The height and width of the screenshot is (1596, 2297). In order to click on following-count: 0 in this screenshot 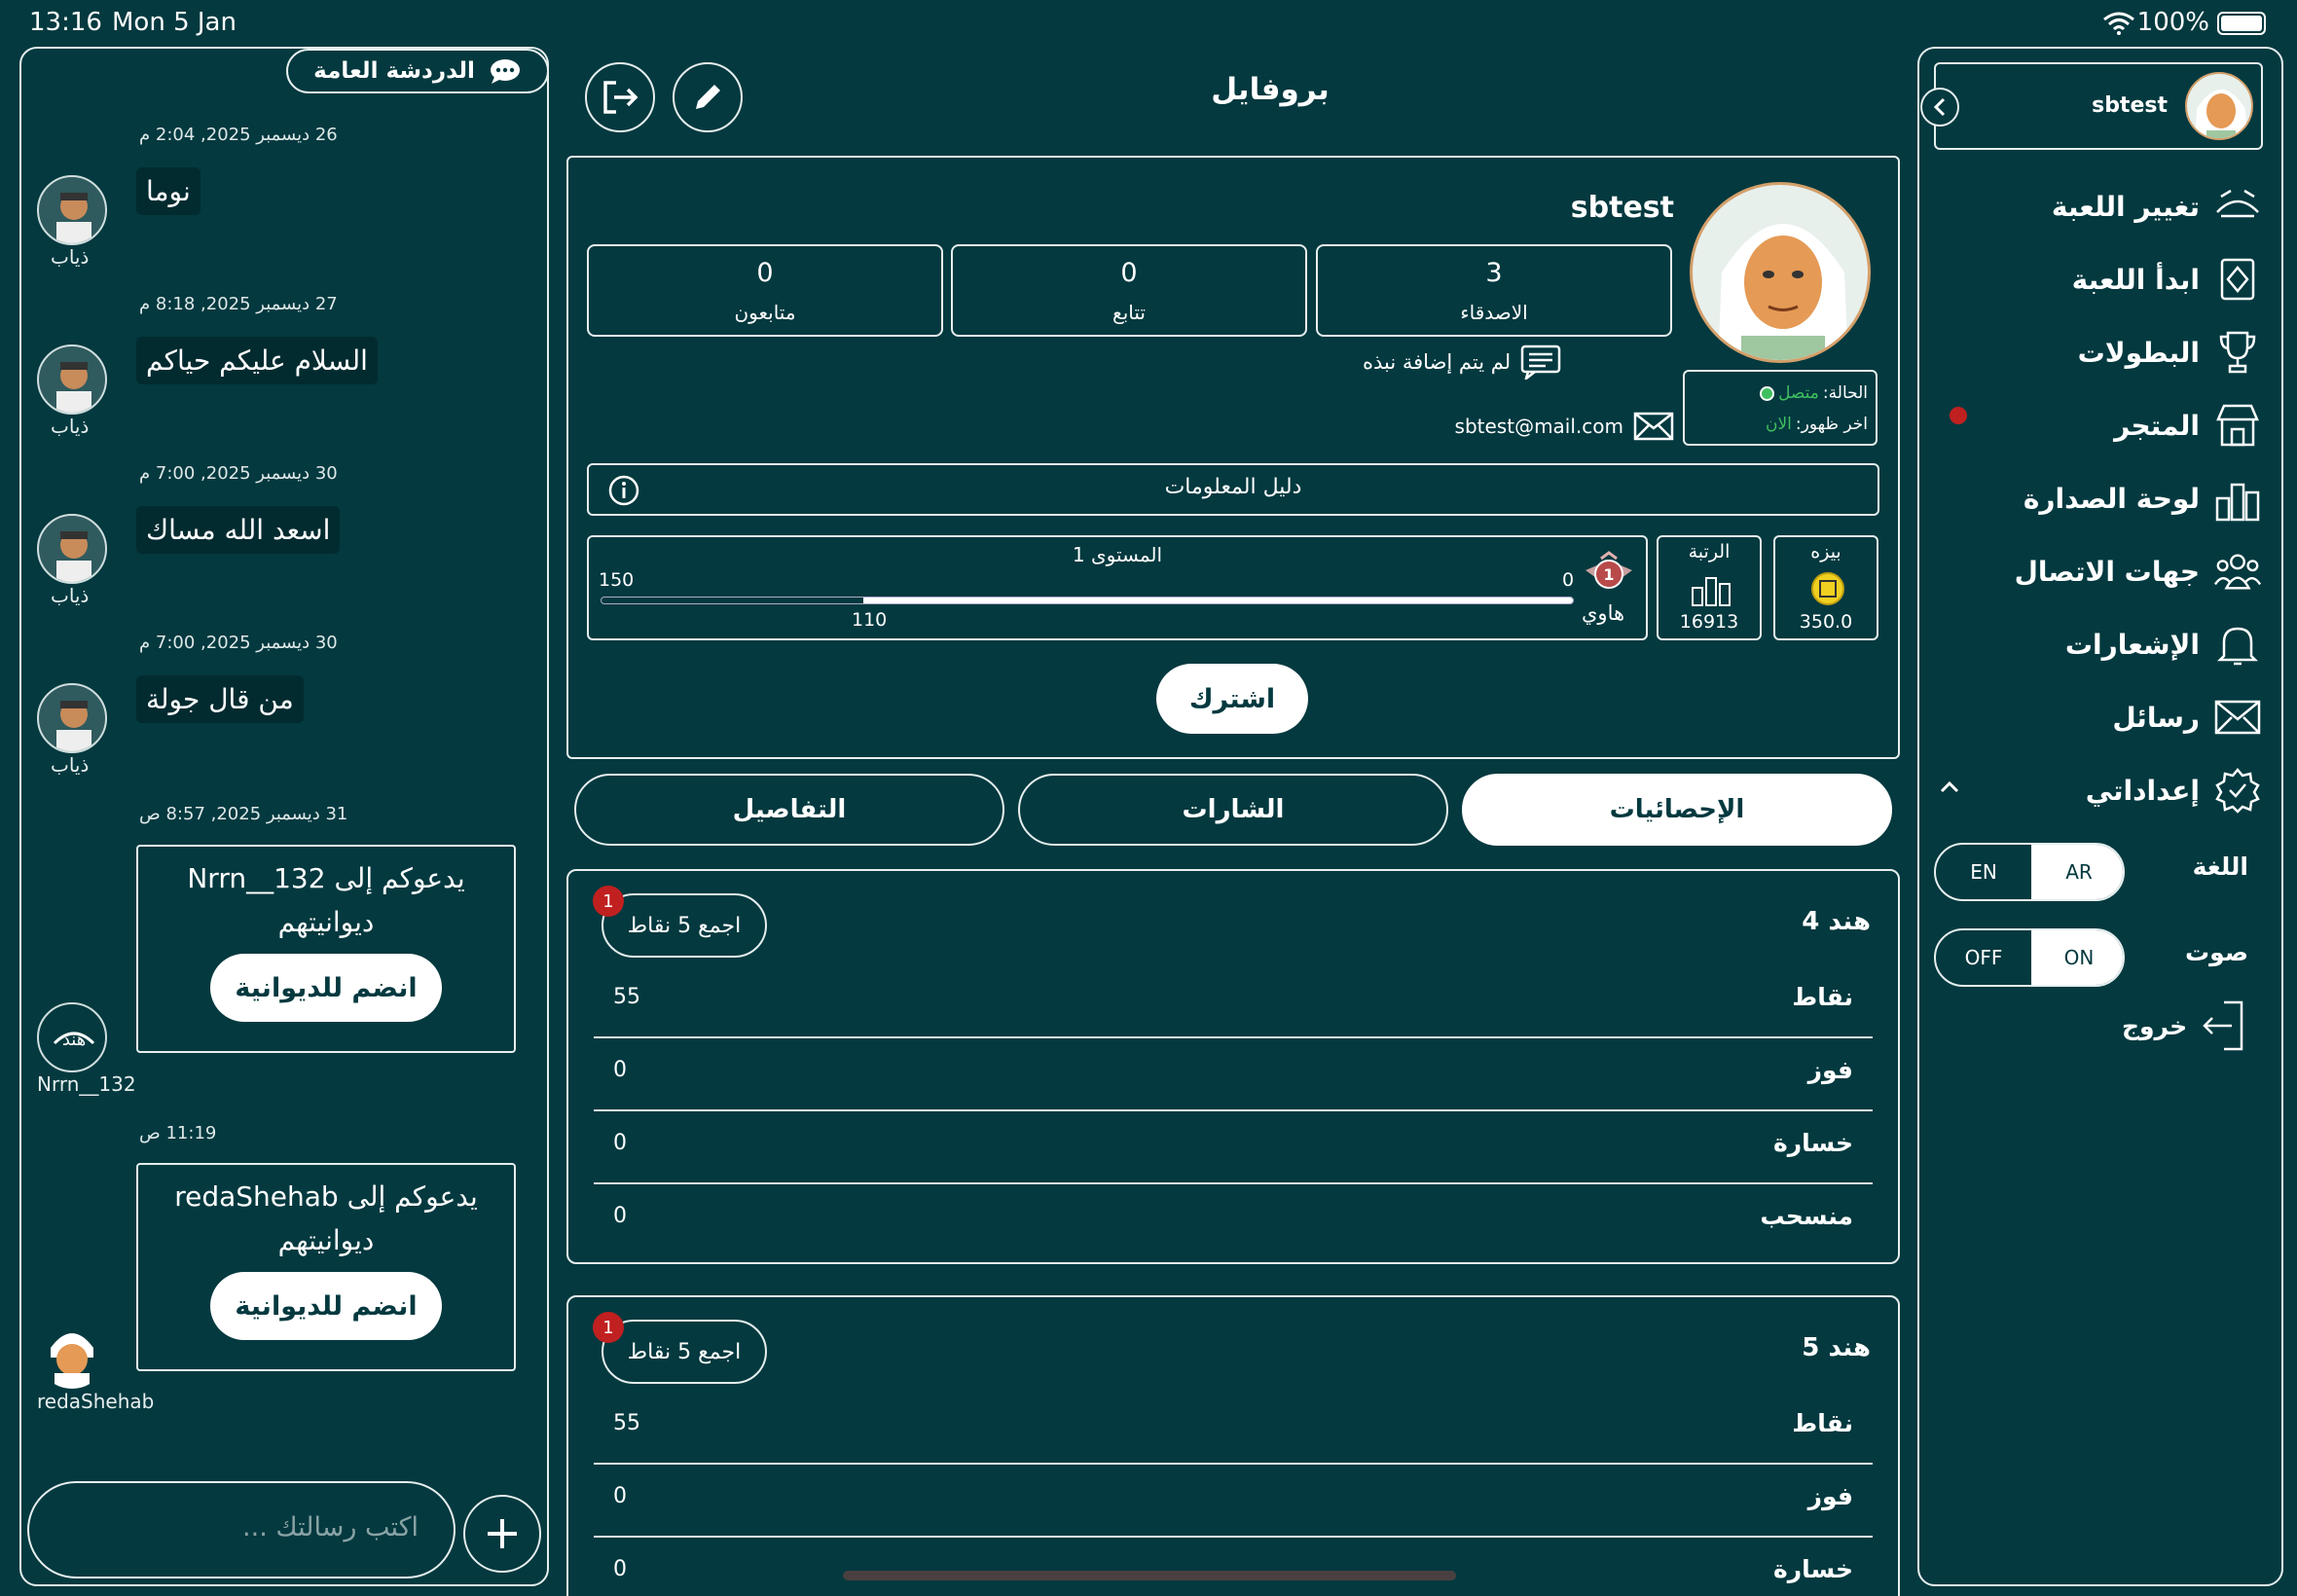, I will do `click(1129, 273)`.